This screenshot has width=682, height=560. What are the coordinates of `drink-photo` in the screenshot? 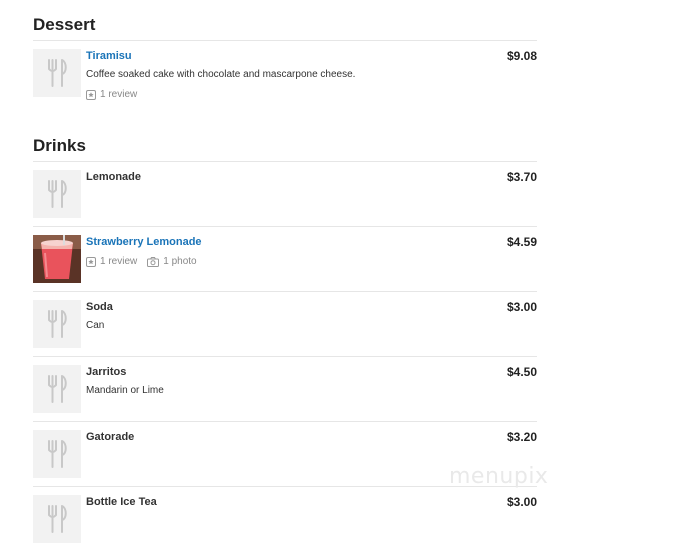 It's located at (57, 259).